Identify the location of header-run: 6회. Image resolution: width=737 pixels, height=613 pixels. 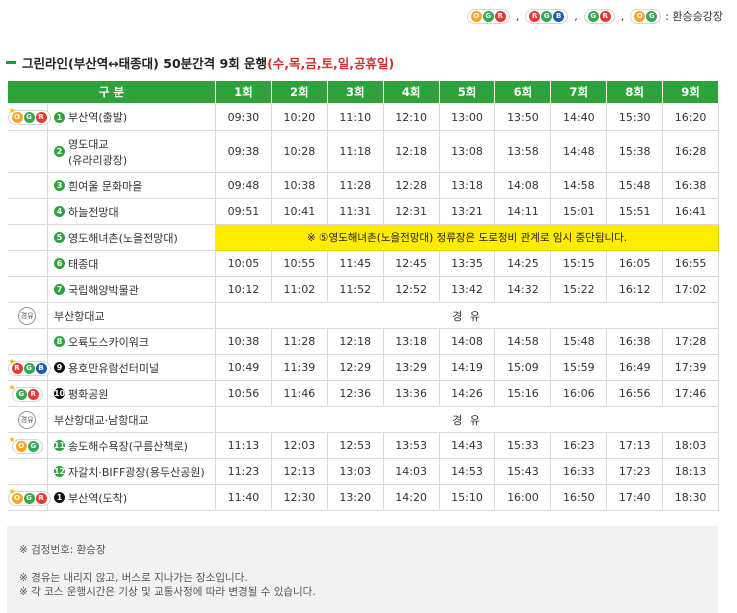
(523, 92).